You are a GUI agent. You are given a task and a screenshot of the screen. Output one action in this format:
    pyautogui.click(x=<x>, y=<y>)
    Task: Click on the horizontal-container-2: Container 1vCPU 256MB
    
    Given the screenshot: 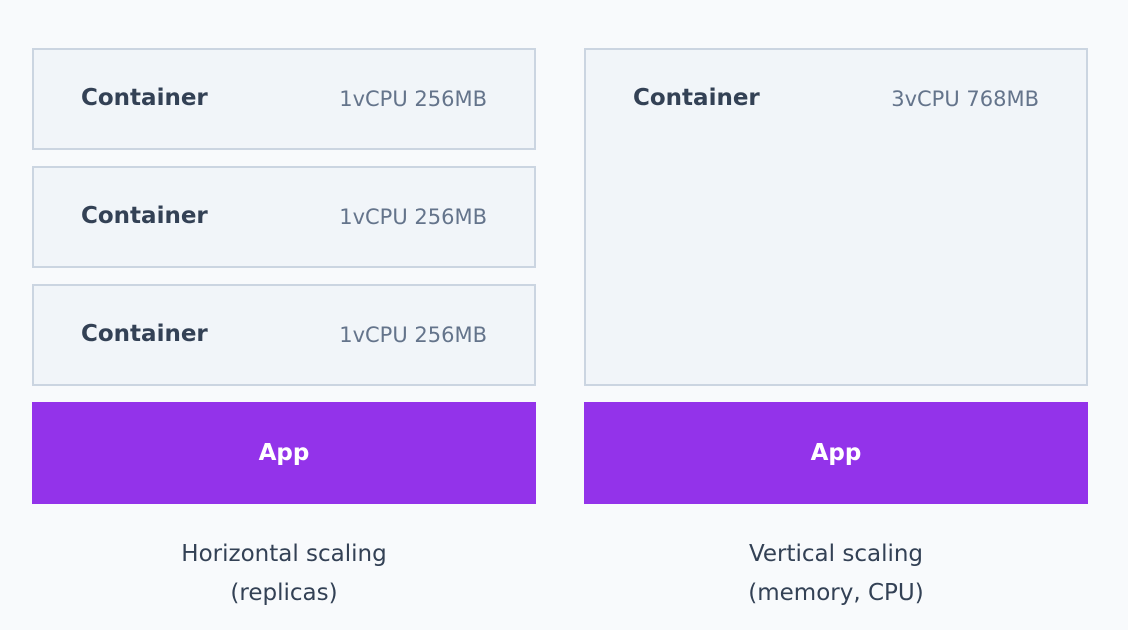 What is the action you would take?
    pyautogui.click(x=284, y=217)
    